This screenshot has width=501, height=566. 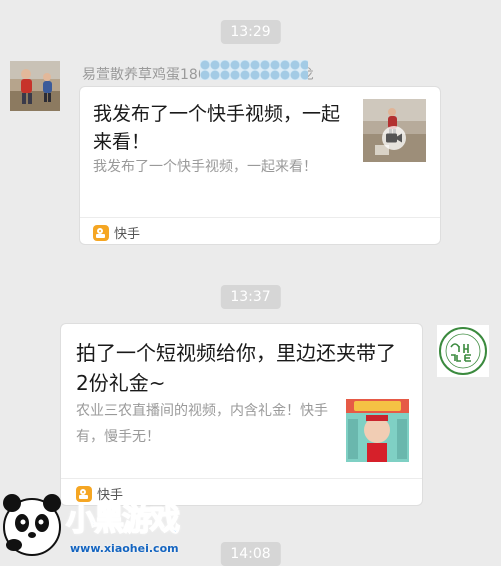 What do you see at coordinates (250, 554) in the screenshot?
I see `timestamp: 14:08` at bounding box center [250, 554].